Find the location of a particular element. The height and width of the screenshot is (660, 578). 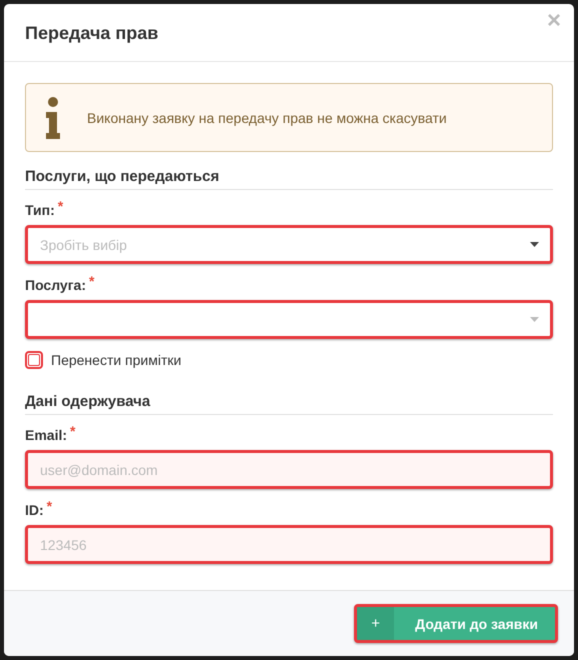

section-heading: Послуги, що передаються is located at coordinates (289, 179).